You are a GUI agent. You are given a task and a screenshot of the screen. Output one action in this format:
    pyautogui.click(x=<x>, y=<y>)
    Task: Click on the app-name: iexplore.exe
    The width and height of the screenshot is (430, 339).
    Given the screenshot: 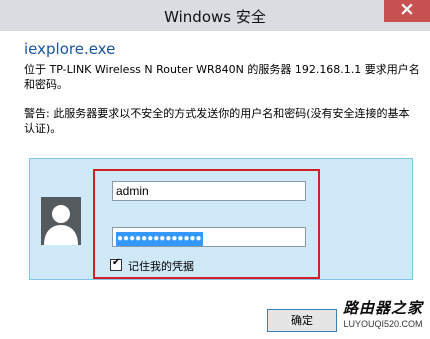 What is the action you would take?
    pyautogui.click(x=70, y=49)
    